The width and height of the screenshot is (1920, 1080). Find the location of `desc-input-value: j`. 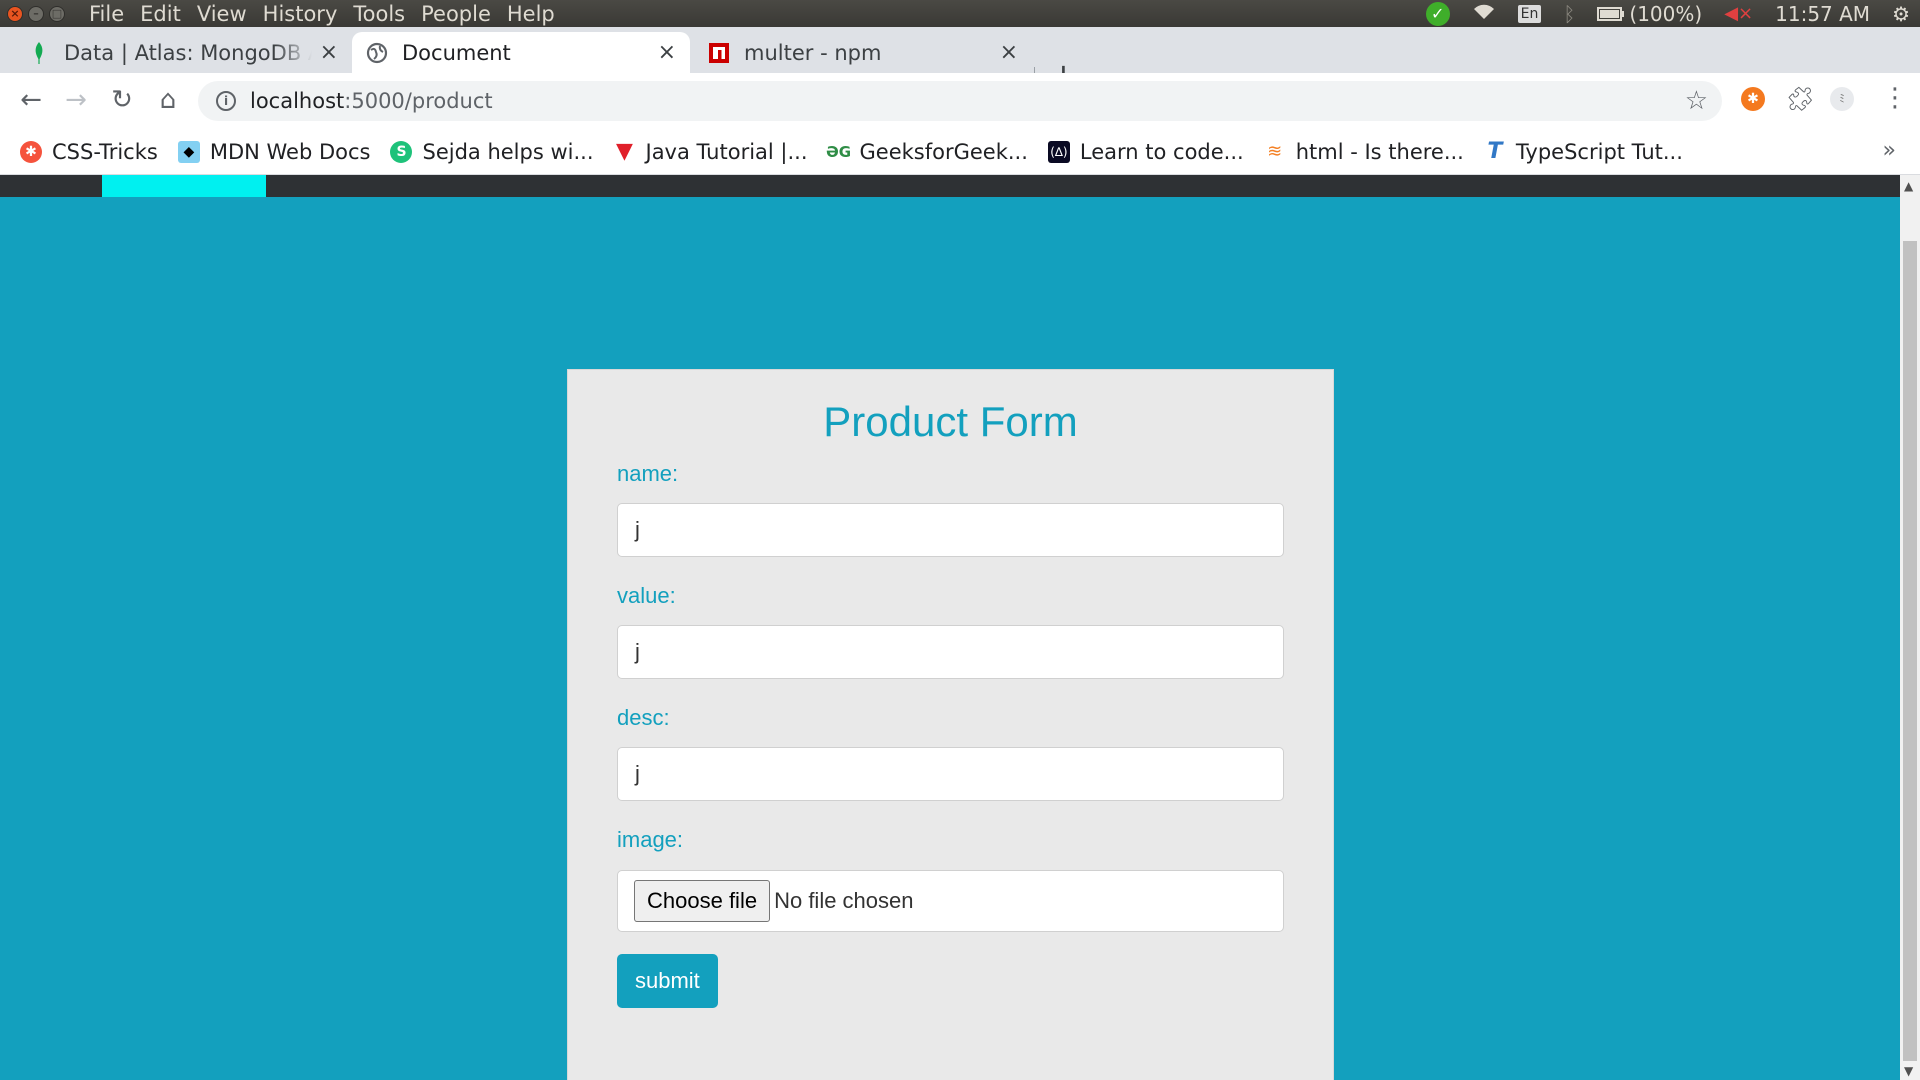

desc-input-value: j is located at coordinates (637, 773).